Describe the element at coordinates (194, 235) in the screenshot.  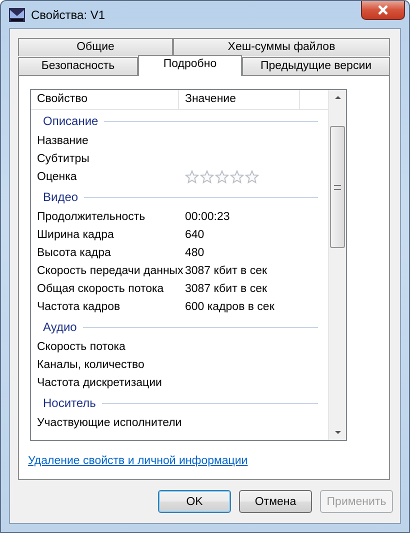
I see `property-value: 640` at that location.